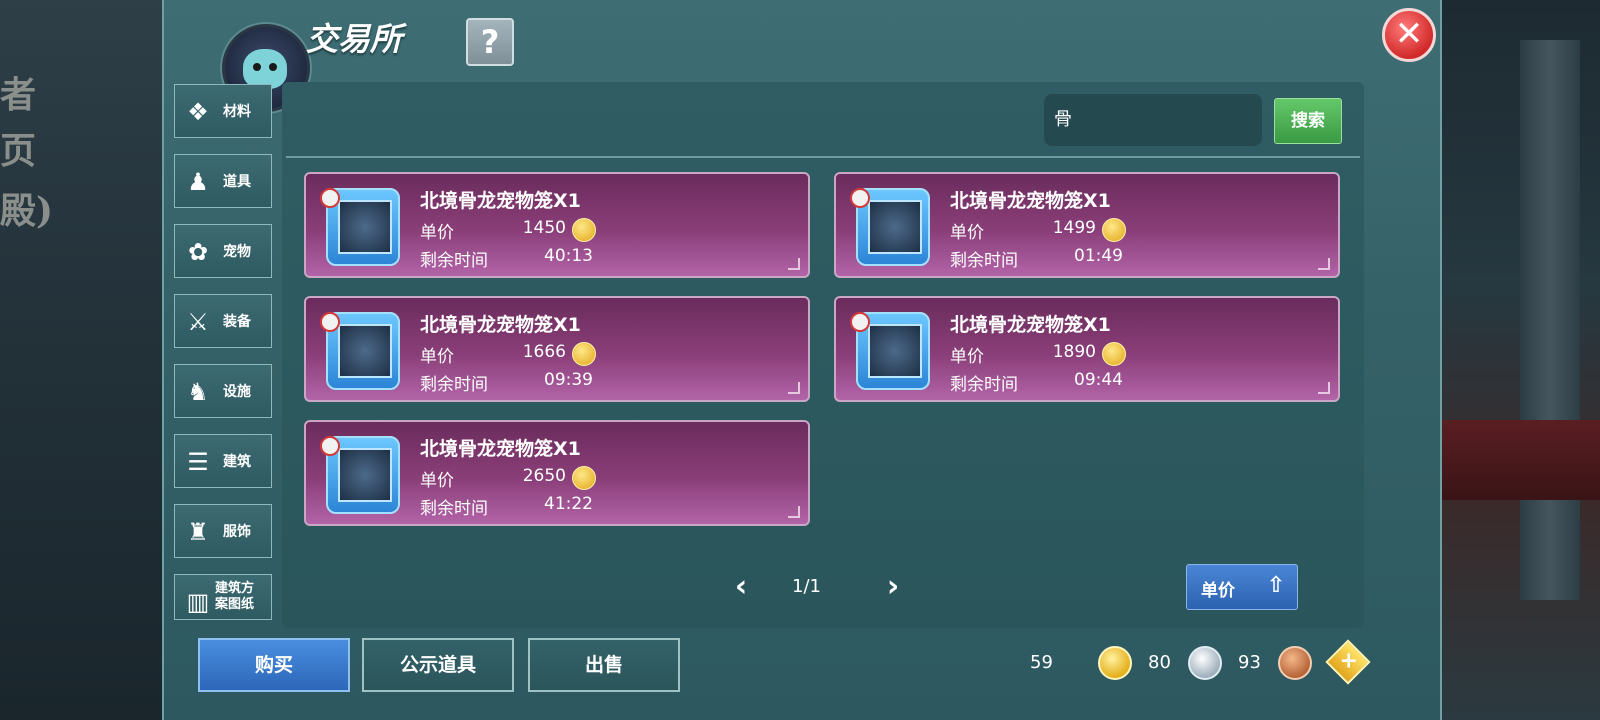 This screenshot has width=1600, height=720. I want to click on listing-card: 北境骨龙宠物笼X1 单价 2650 剩余时间 41:22, so click(557, 473).